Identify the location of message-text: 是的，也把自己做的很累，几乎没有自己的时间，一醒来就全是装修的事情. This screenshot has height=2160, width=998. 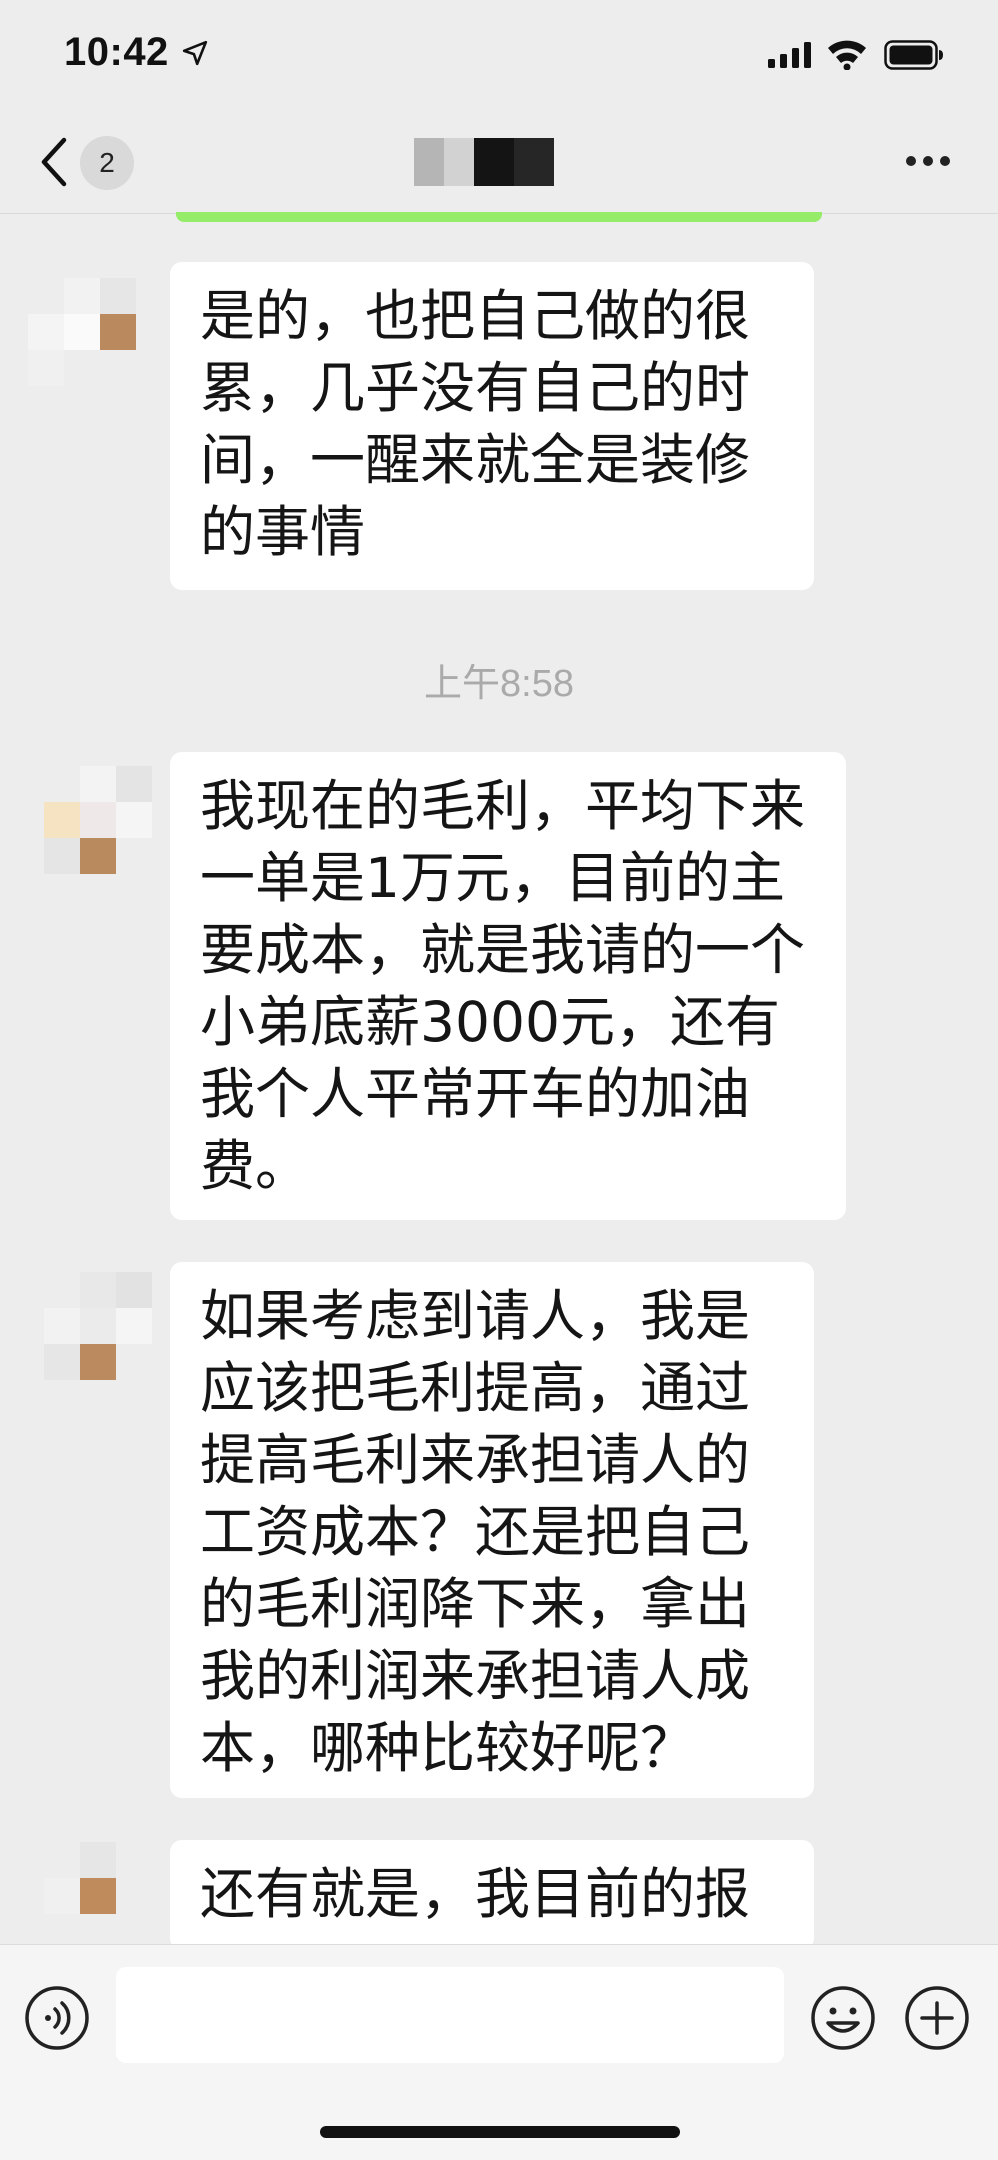
(475, 424).